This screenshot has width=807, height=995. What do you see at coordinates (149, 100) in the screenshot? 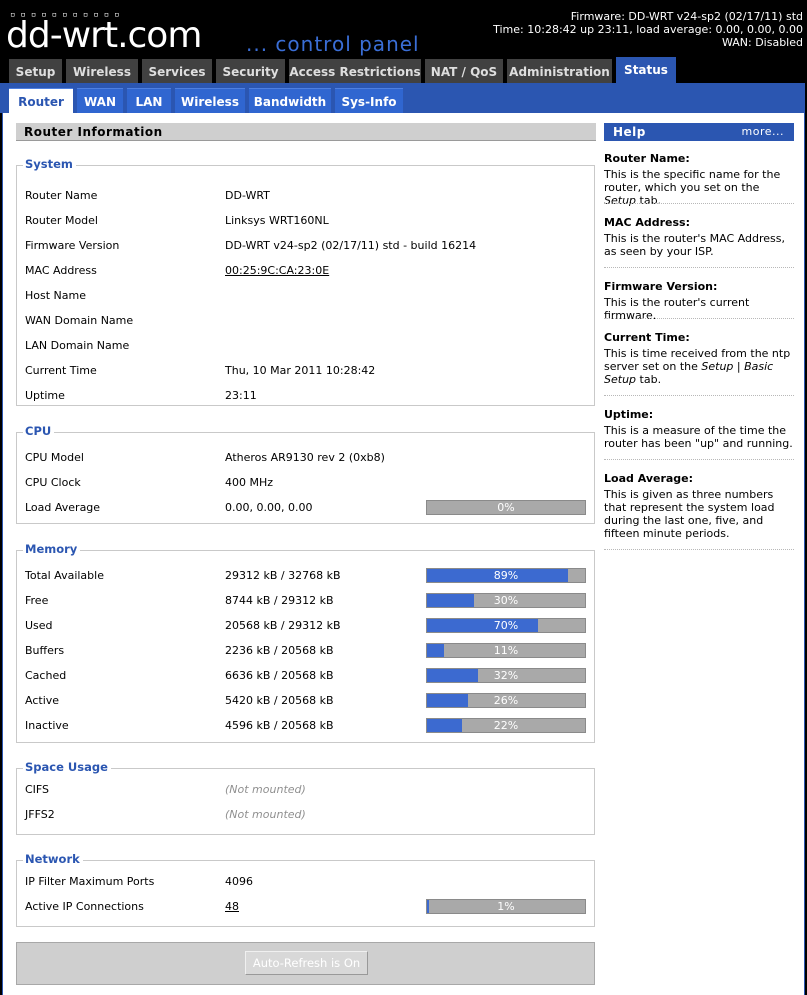
I see `subtab-lan: LAN` at bounding box center [149, 100].